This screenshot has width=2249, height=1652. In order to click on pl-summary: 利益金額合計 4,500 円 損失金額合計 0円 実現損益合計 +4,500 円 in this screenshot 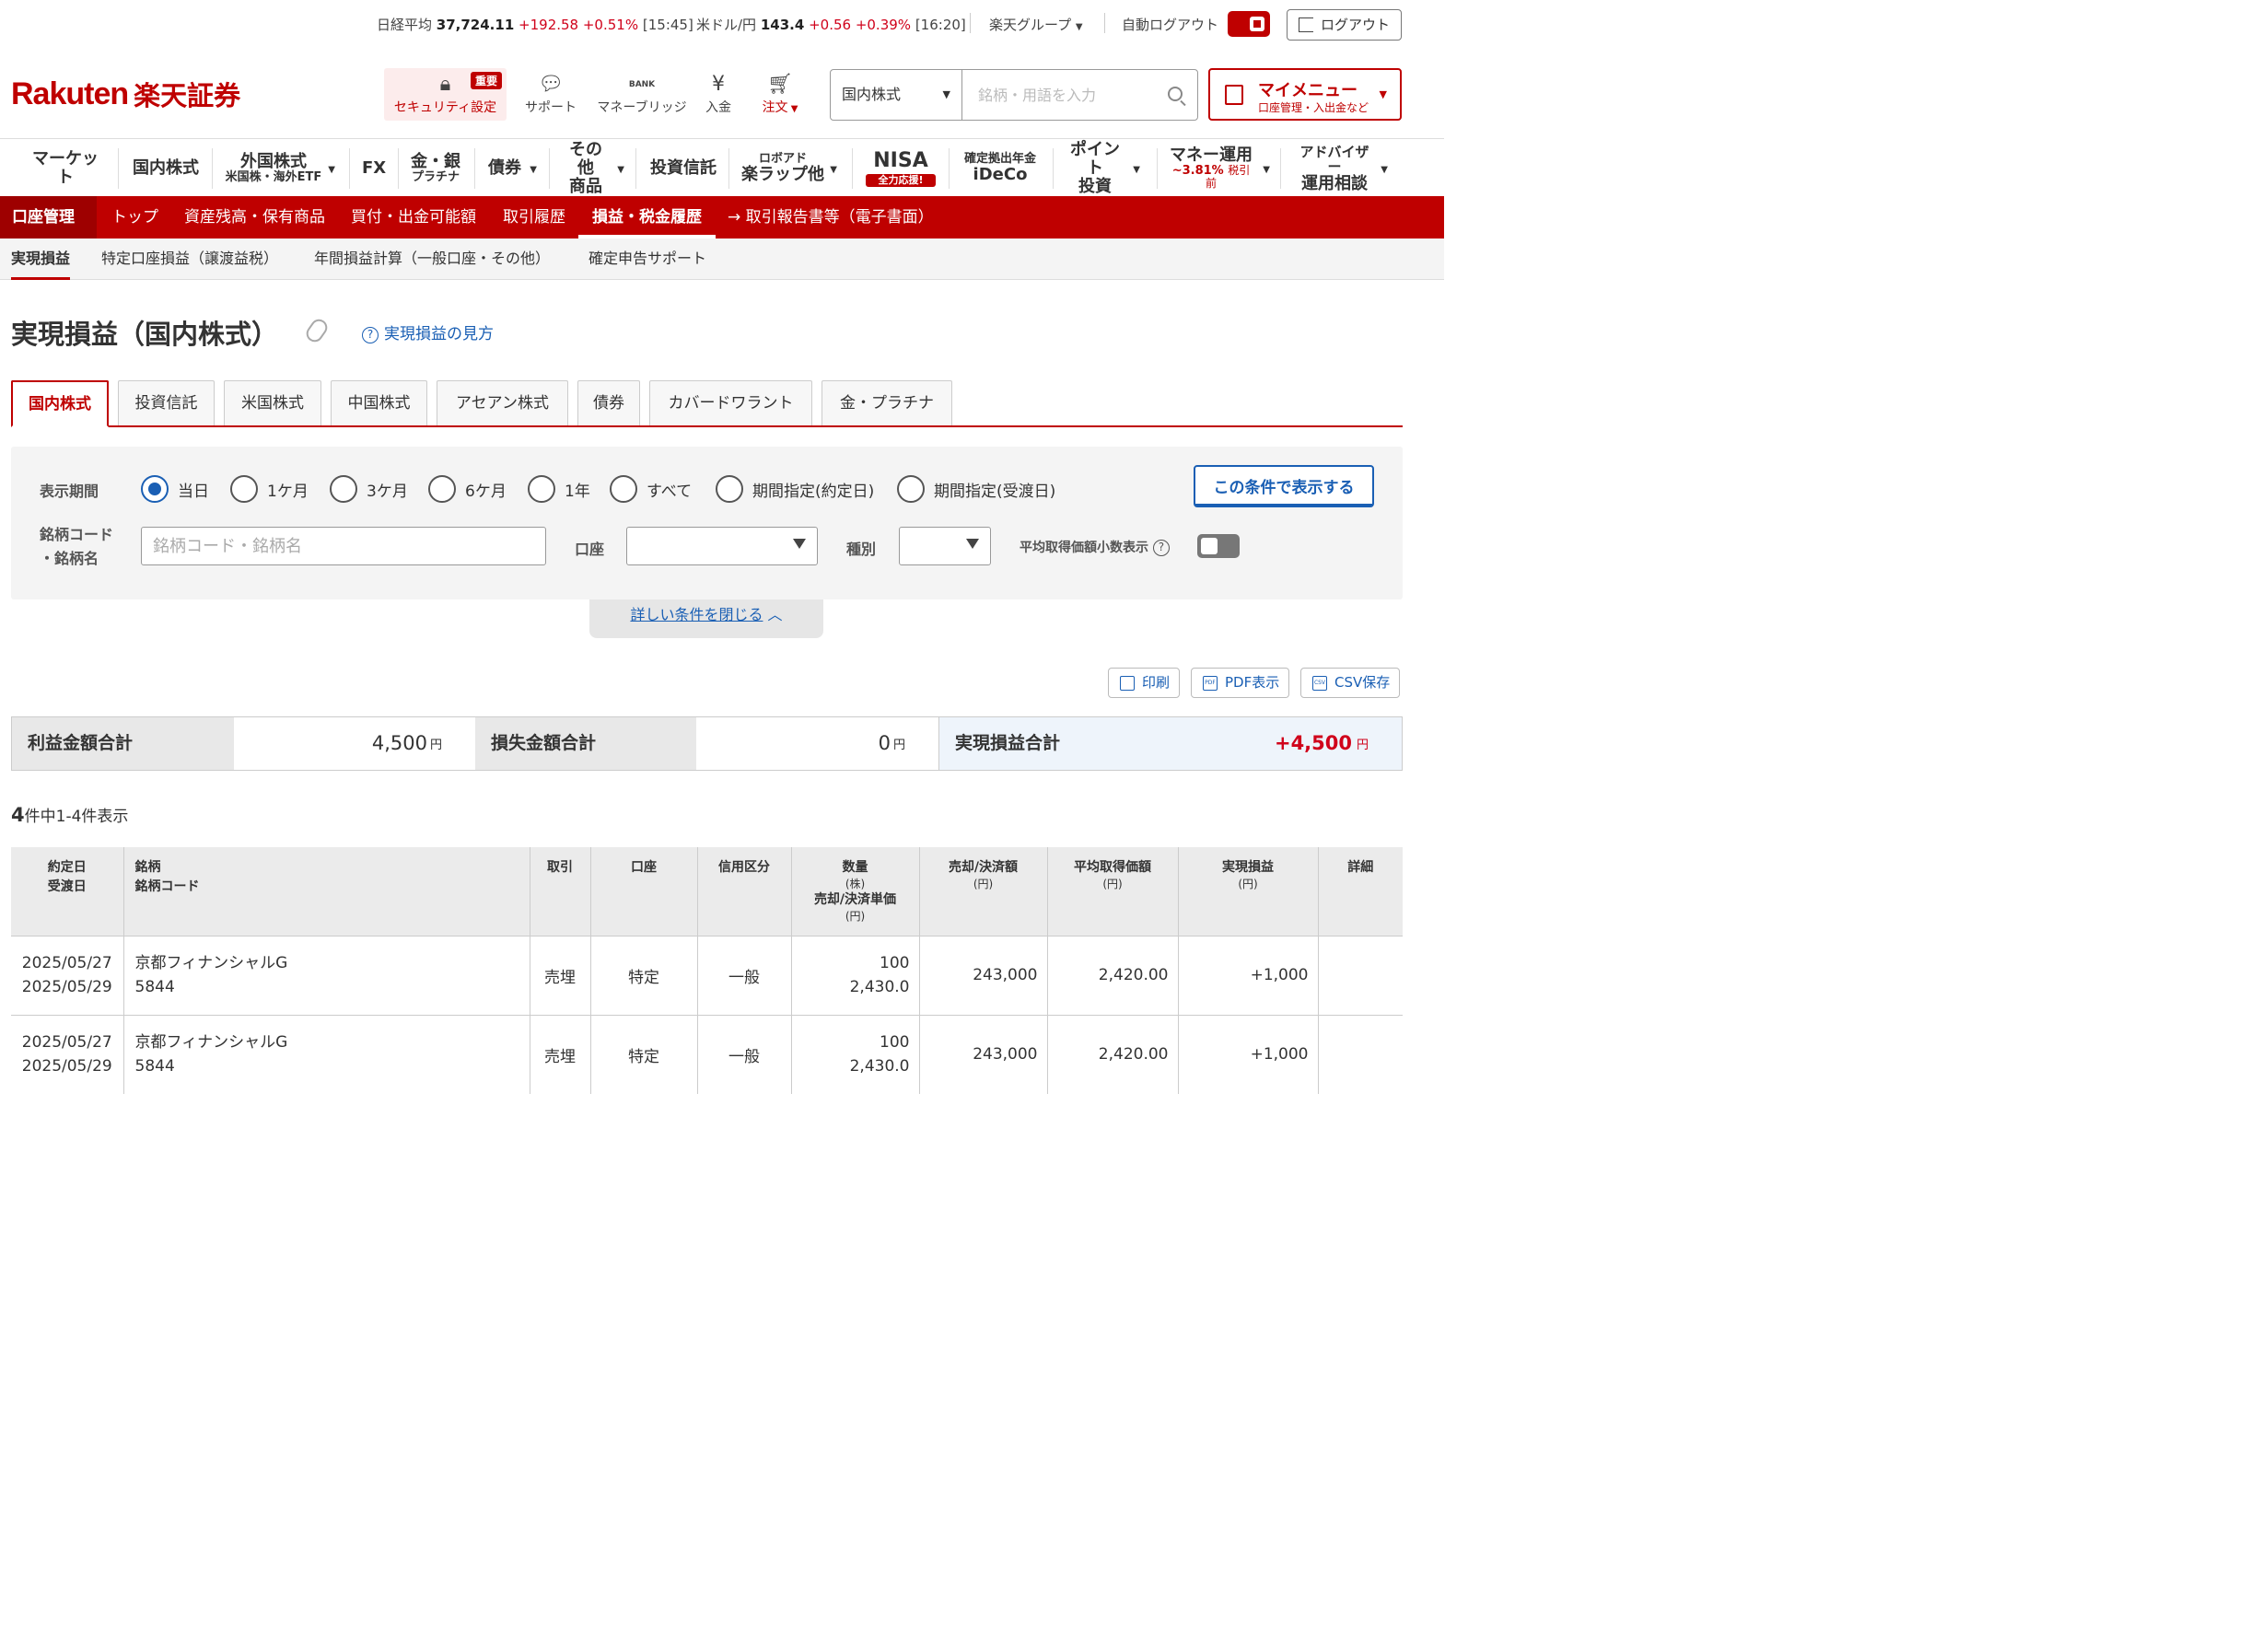, I will do `click(707, 743)`.